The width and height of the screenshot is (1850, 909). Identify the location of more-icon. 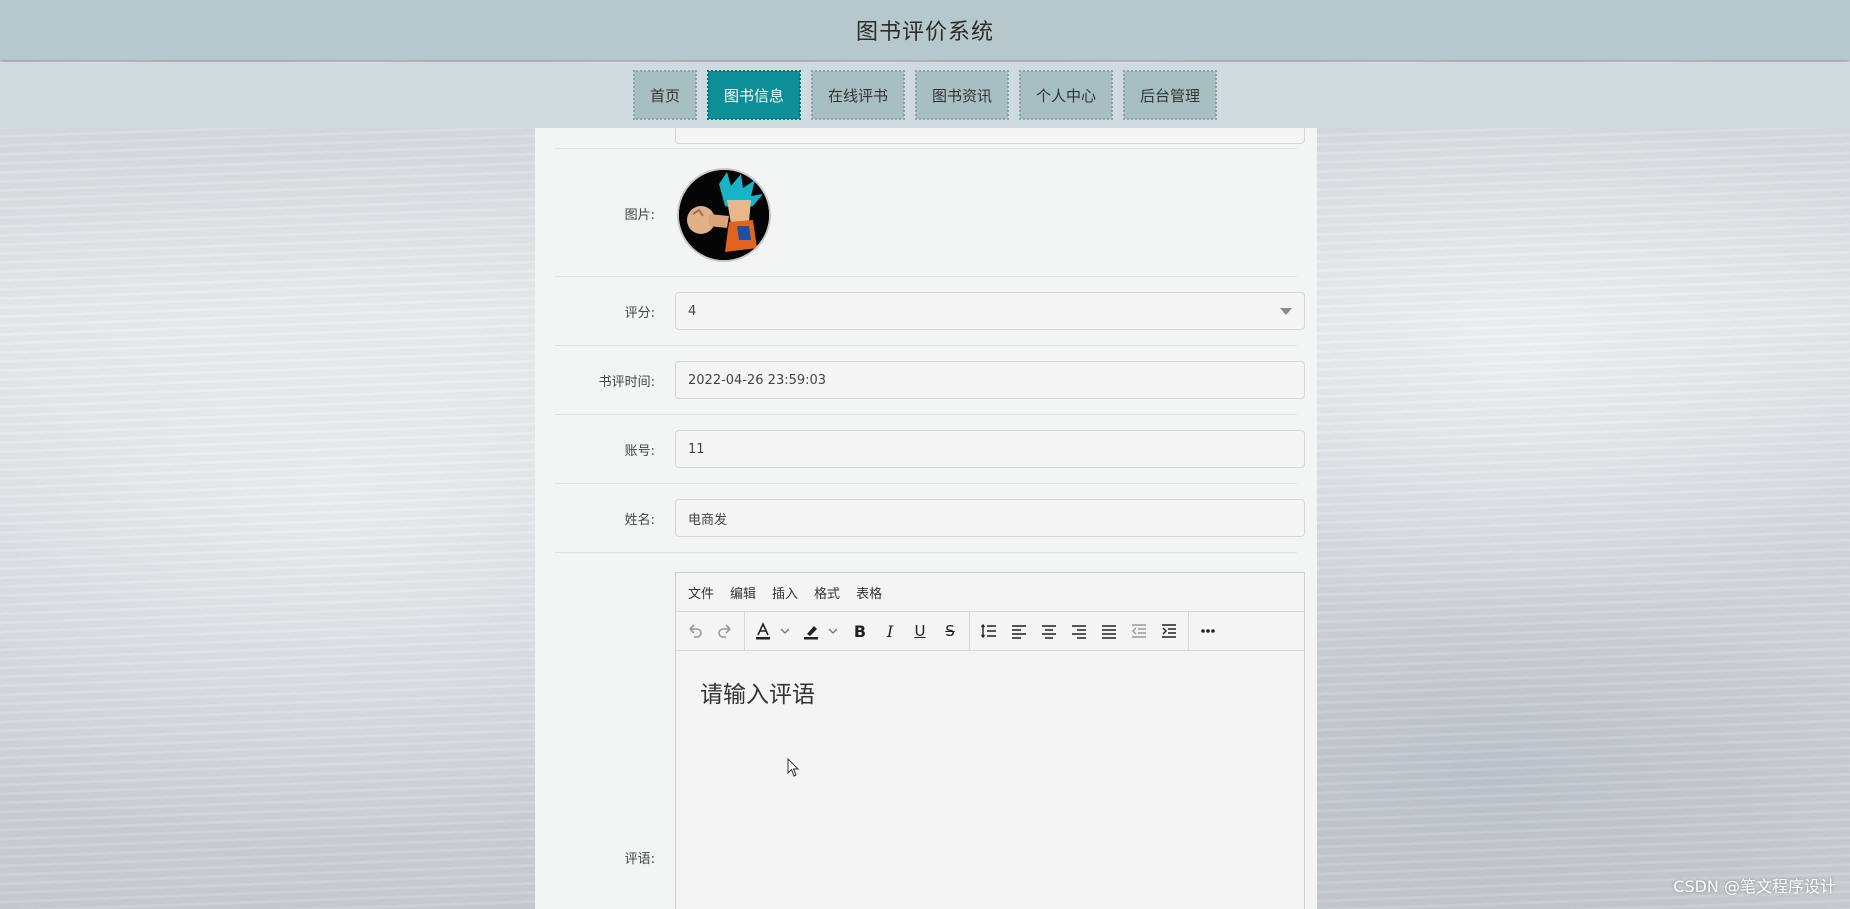
(1208, 631).